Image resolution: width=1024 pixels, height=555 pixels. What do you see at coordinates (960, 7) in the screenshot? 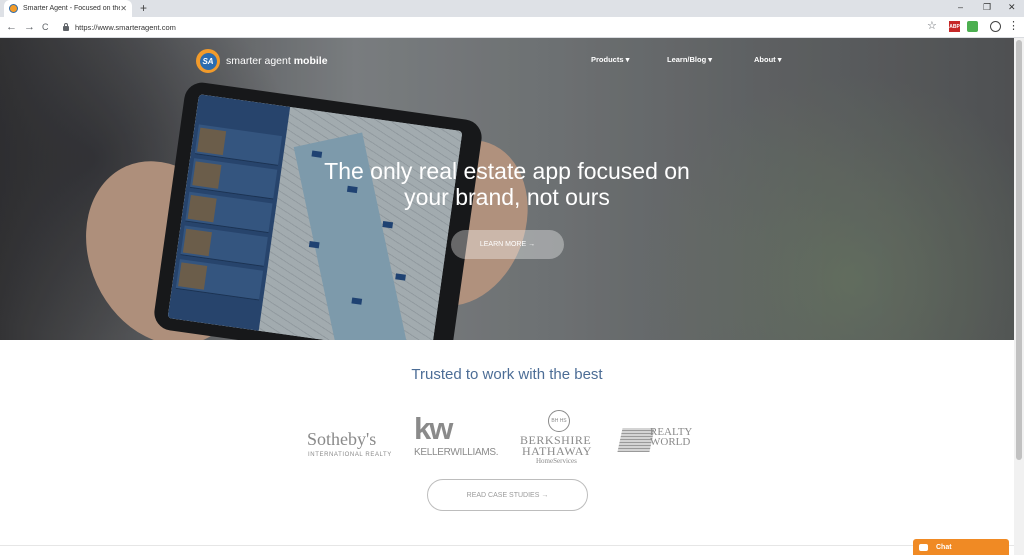
I see `minimize-button: –` at bounding box center [960, 7].